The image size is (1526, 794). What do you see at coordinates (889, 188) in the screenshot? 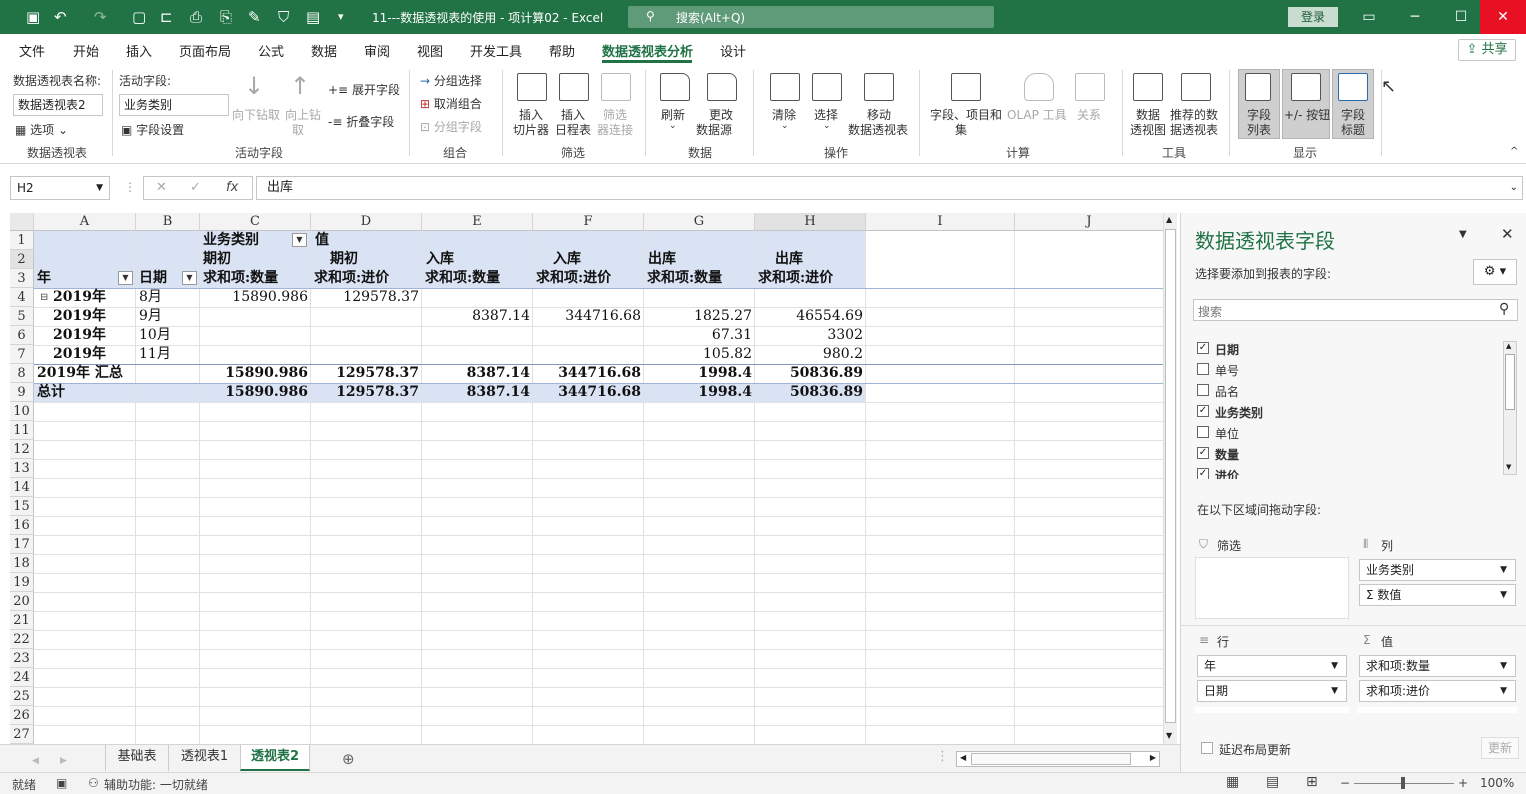
I see `formula-input: 出库 ⌄` at bounding box center [889, 188].